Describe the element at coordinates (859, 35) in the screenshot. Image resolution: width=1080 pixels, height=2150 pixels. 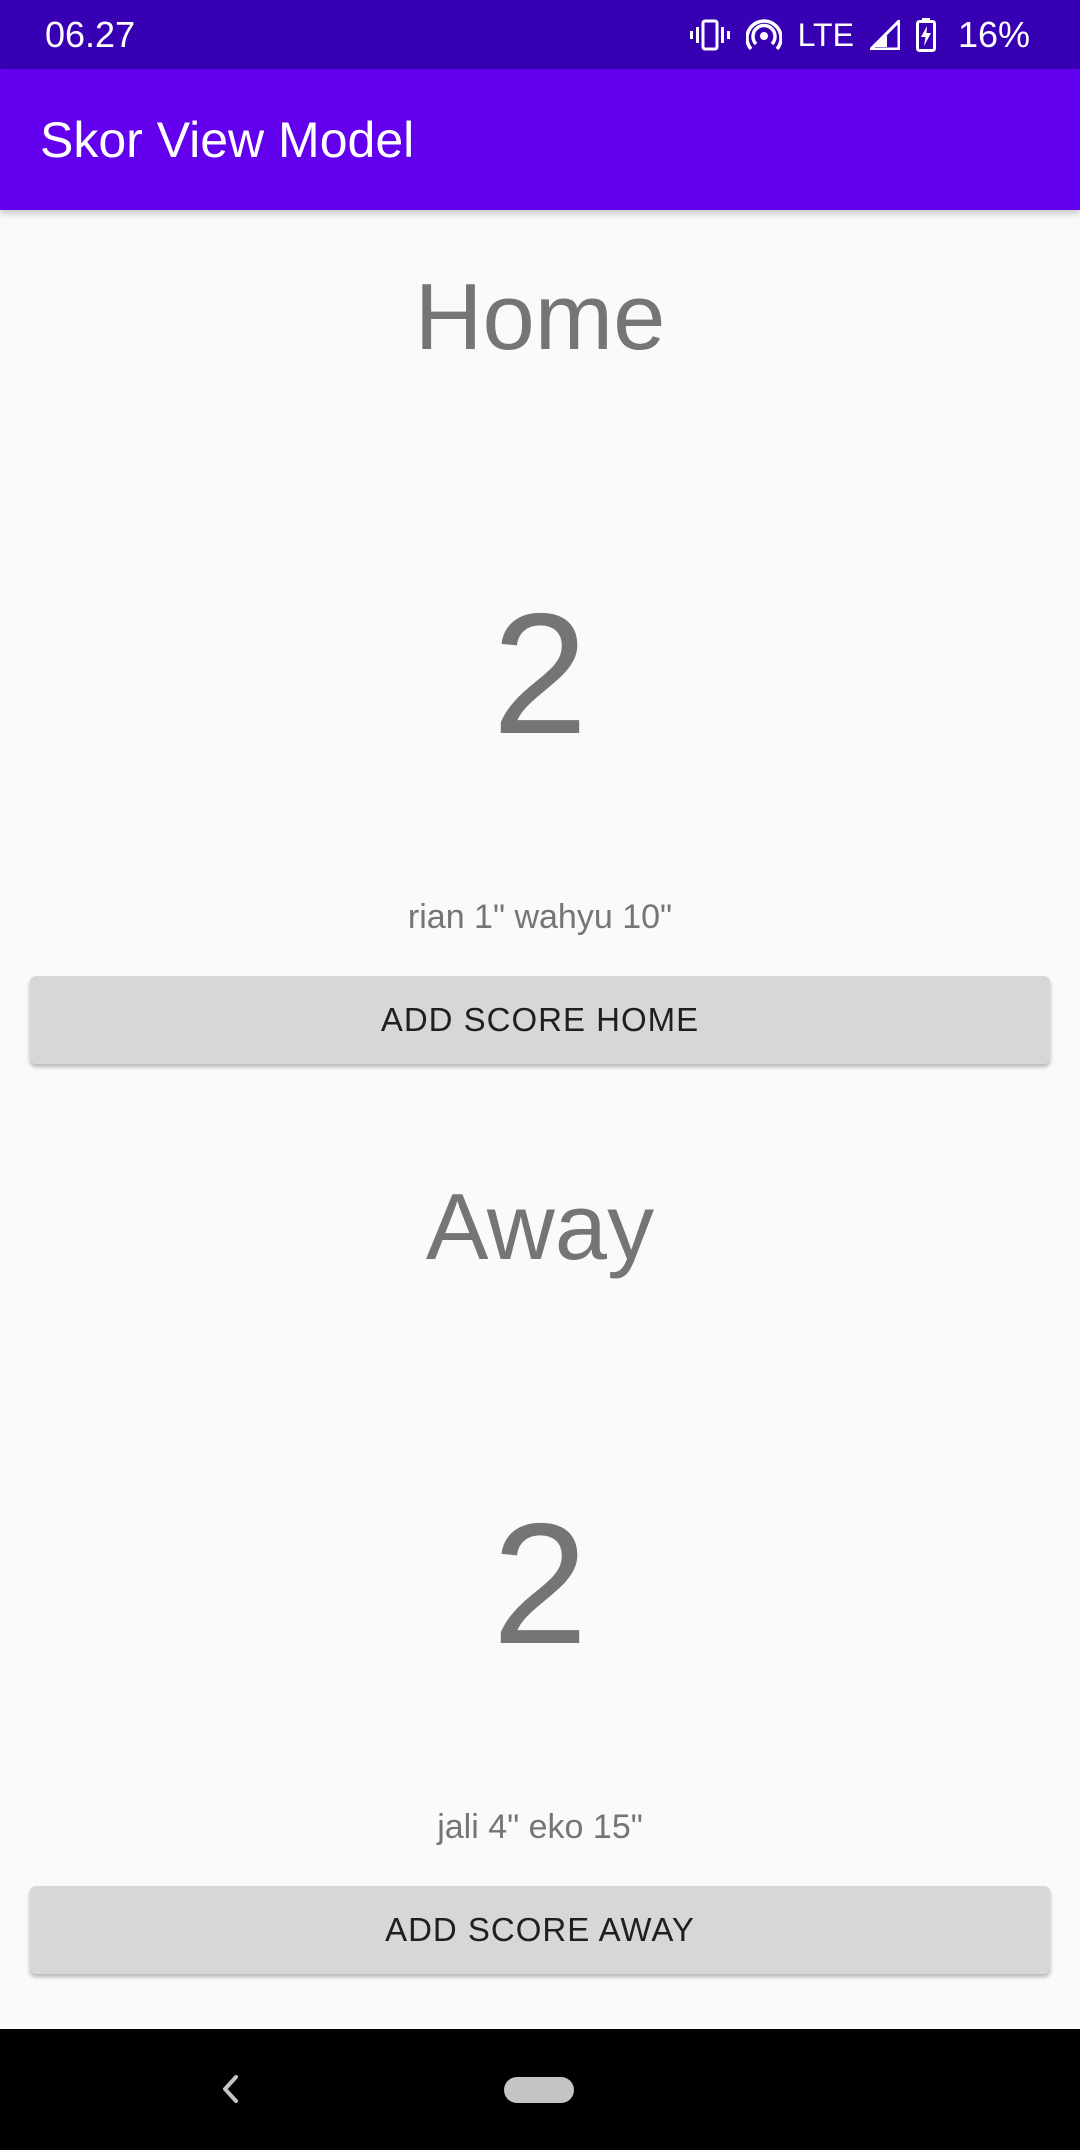
I see `status-icons: LTE 16%` at that location.